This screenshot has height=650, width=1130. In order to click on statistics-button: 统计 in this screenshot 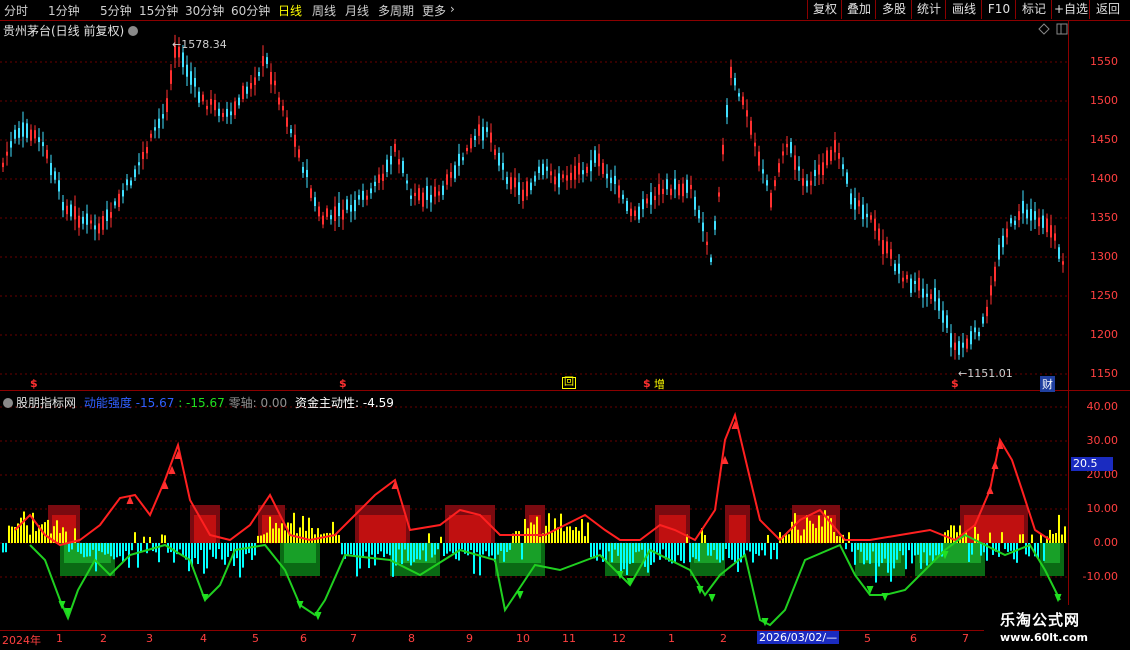, I will do `click(928, 9)`.